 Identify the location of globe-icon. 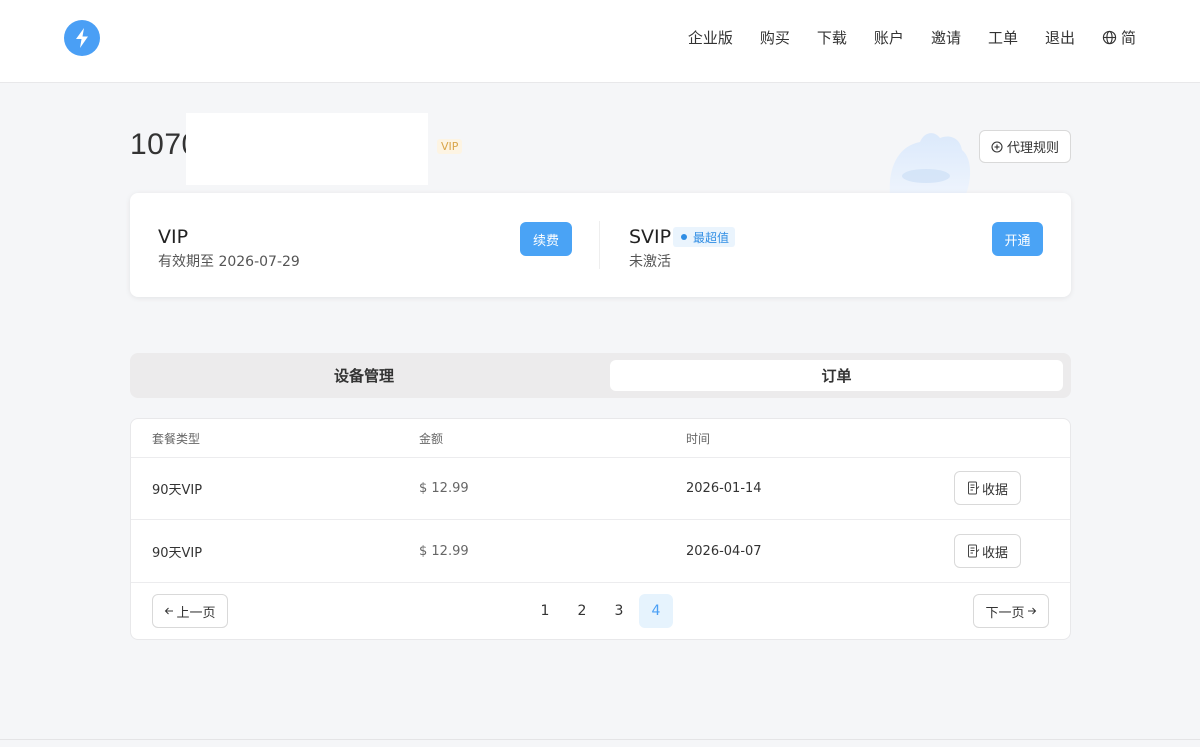
(1109, 37).